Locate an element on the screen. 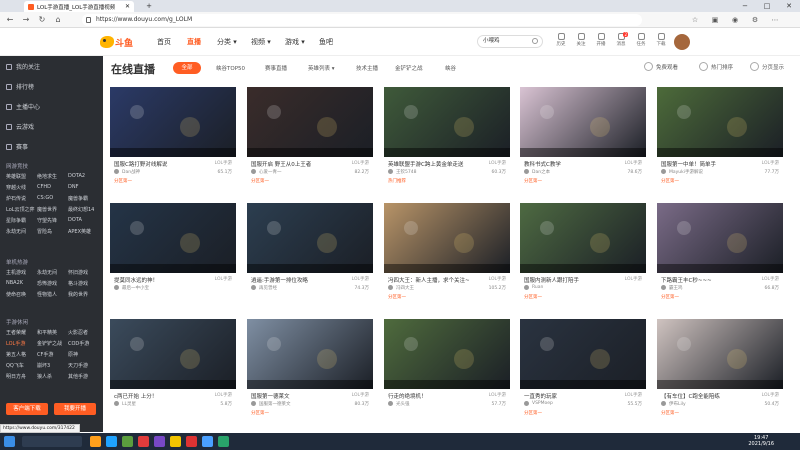 The height and width of the screenshot is (450, 800). edge-browser-icon is located at coordinates (111, 441).